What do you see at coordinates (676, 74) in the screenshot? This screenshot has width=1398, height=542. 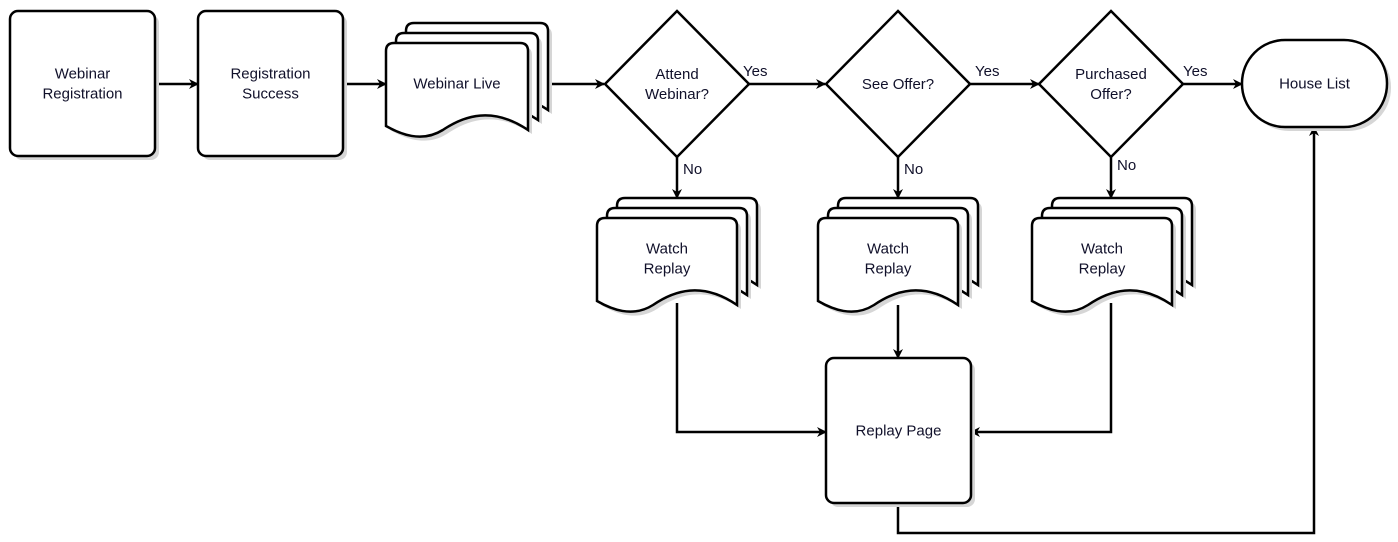 I see `node-label: Attend` at bounding box center [676, 74].